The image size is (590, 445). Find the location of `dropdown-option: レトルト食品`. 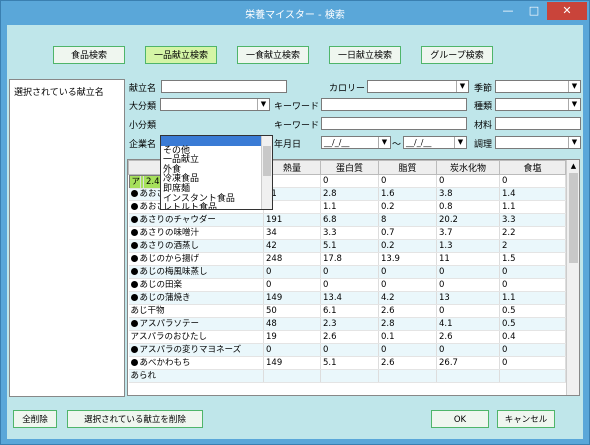

dropdown-option: レトルト食品 is located at coordinates (216, 206).